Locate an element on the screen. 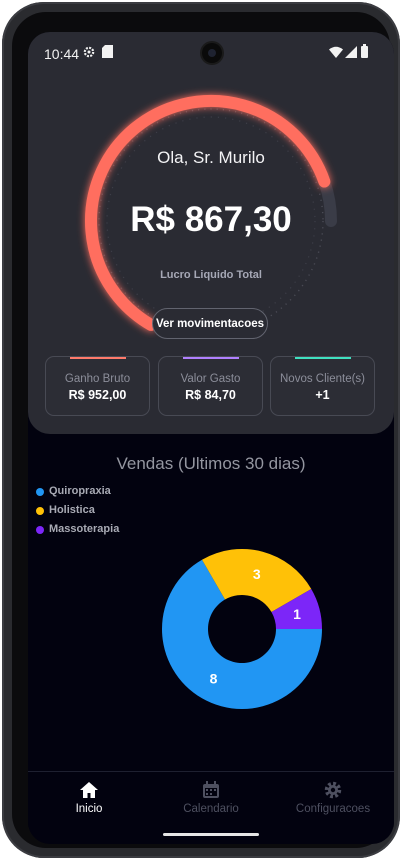 This screenshot has height=862, width=402. nav-label: Inicio is located at coordinates (89, 809).